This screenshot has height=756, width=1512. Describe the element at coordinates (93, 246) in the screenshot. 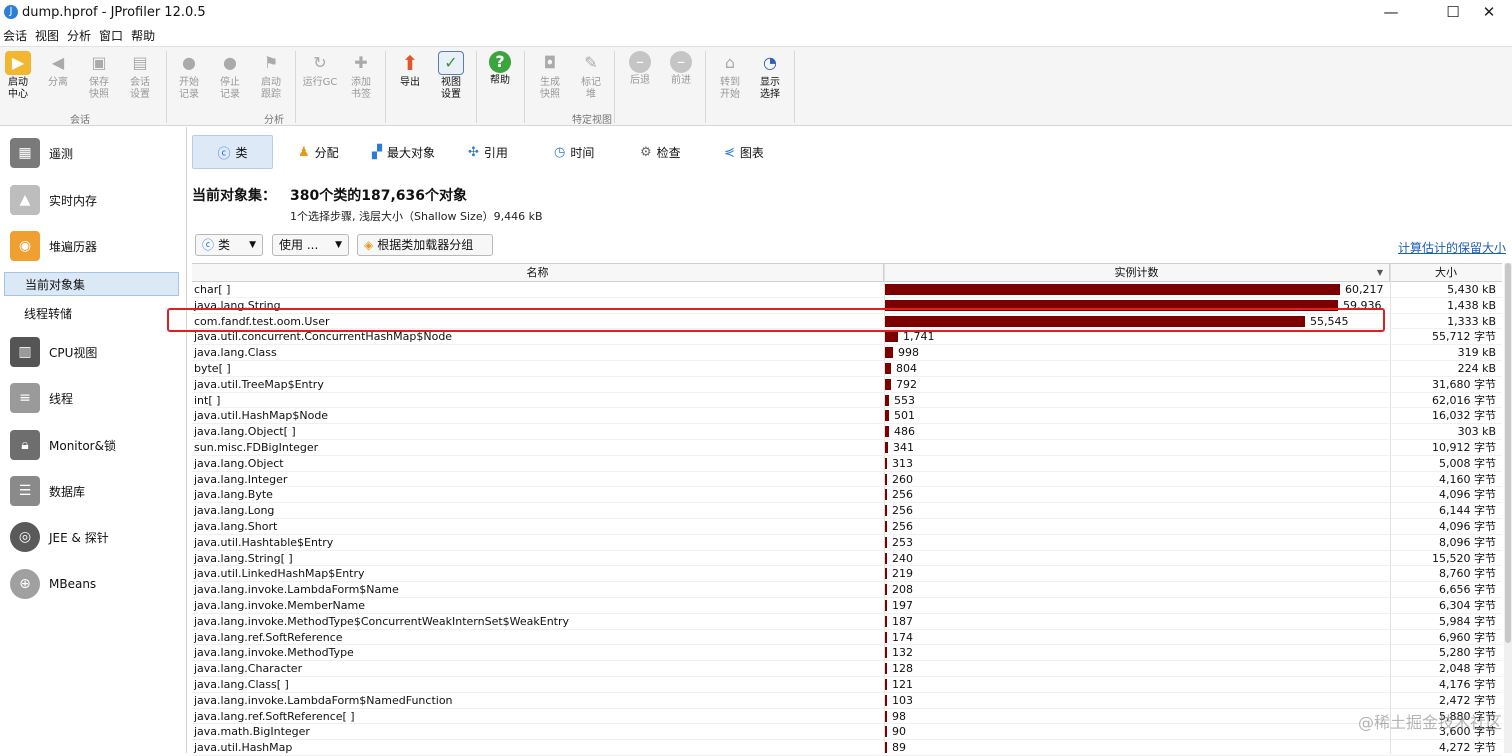

I see `sidebar-item-heap-walker: ◉ 堆遍历器` at that location.